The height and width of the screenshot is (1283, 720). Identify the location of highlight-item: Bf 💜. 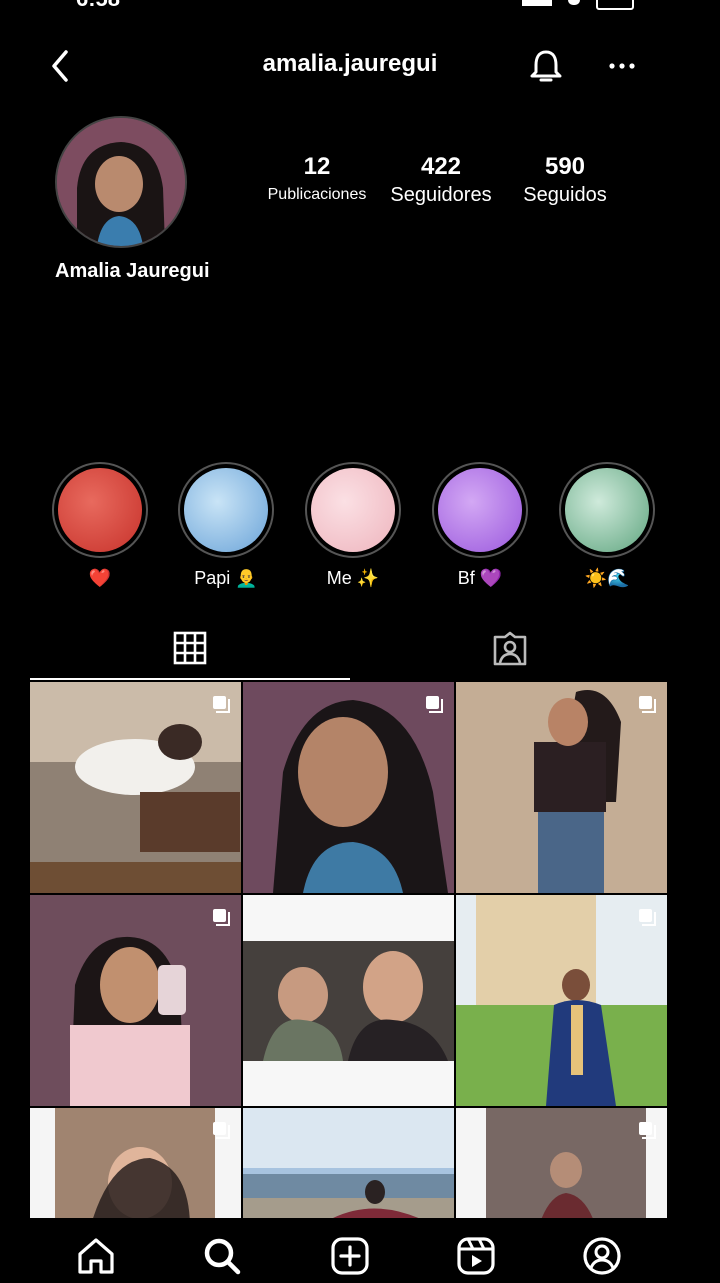
(480, 525).